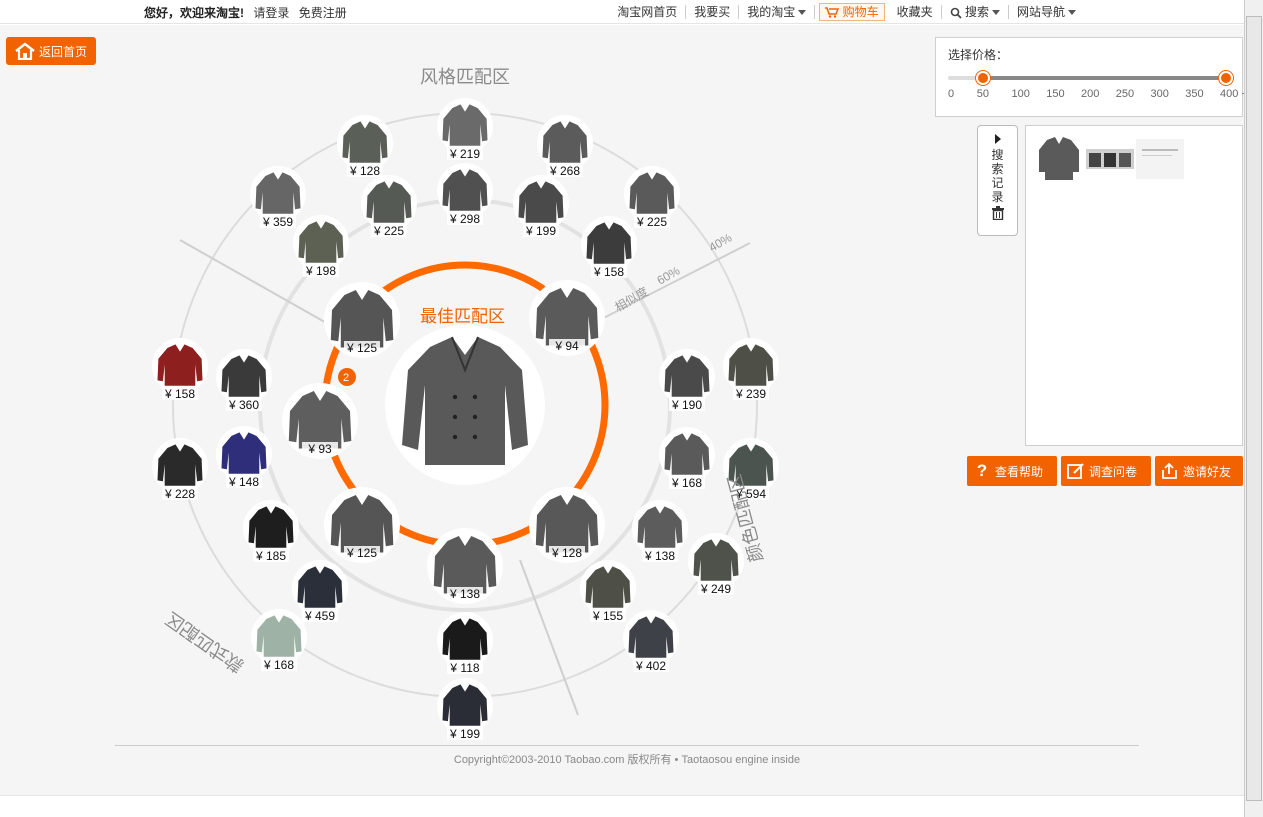 Image resolution: width=1263 pixels, height=817 pixels. Describe the element at coordinates (622, 806) in the screenshot. I see `bottom-bar` at that location.